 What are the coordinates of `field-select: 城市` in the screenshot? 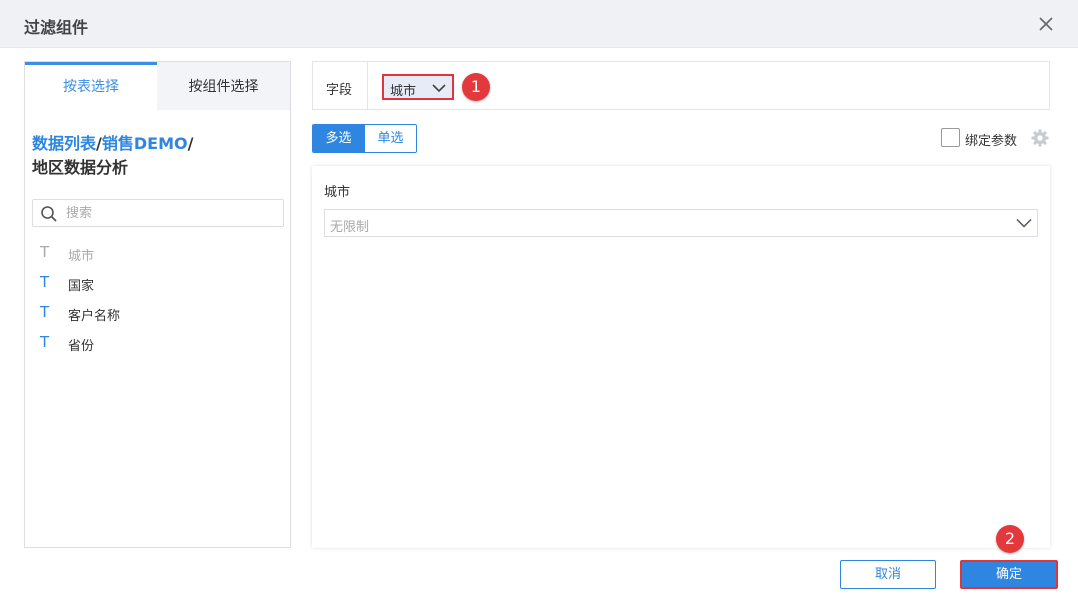 It's located at (418, 87).